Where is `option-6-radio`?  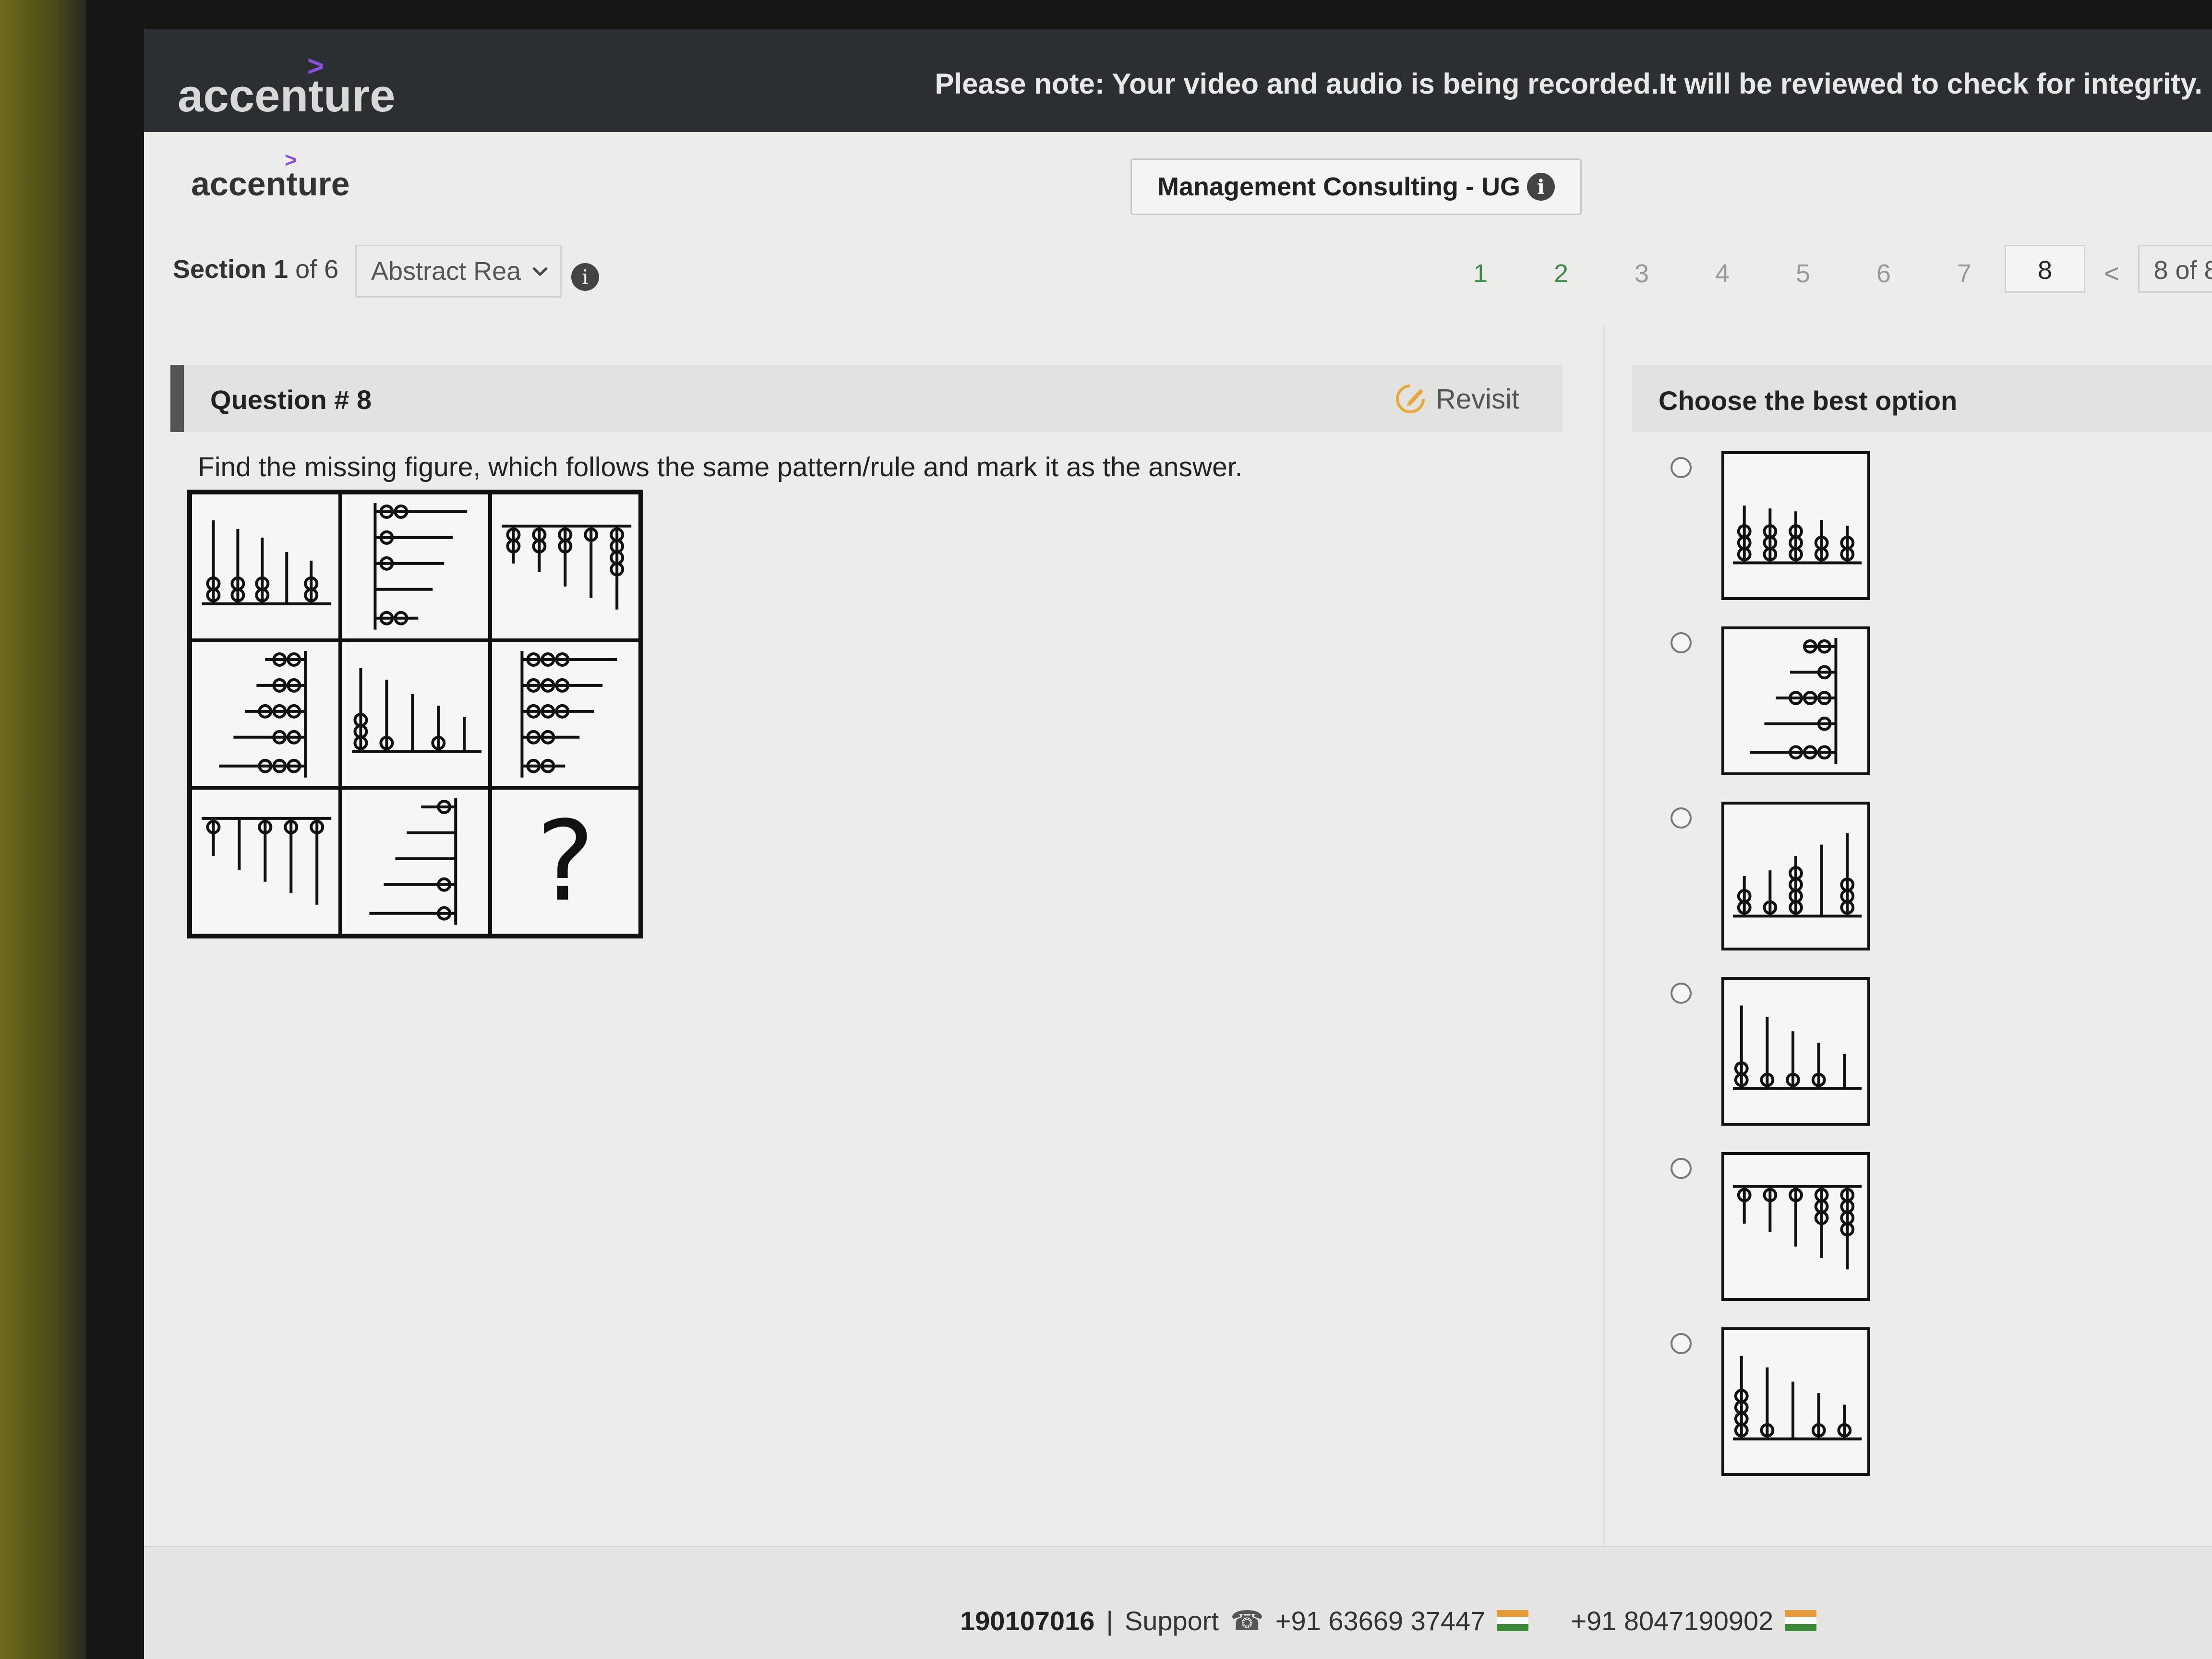
option-6-radio is located at coordinates (1681, 1343).